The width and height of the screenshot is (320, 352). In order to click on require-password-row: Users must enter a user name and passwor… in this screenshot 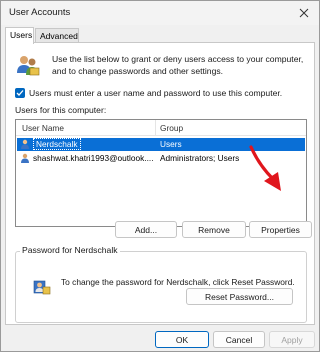, I will do `click(148, 93)`.